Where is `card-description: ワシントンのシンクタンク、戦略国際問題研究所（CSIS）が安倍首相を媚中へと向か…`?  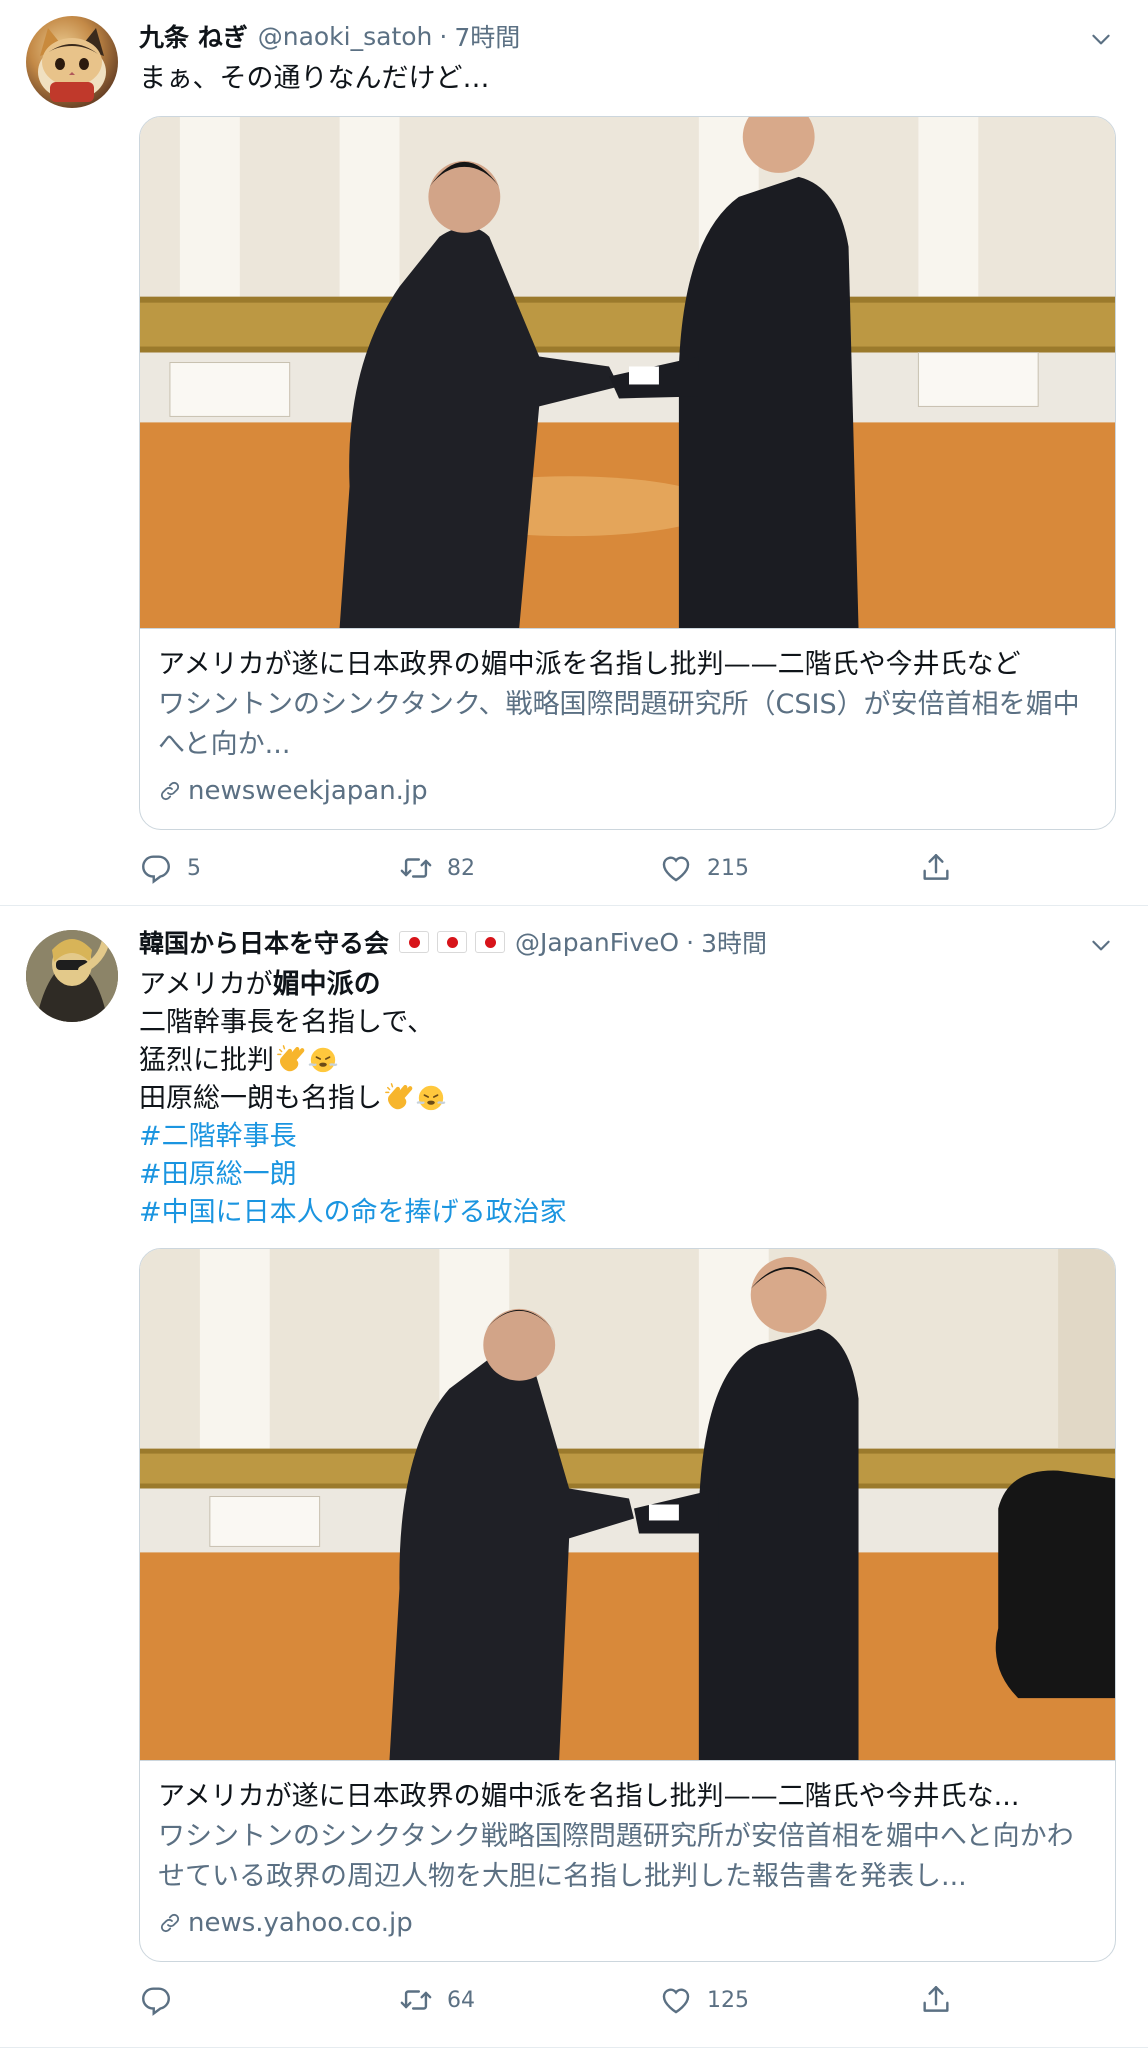
card-description: ワシントンのシンクタンク、戦略国際問題研究所（CSIS）が安倍首相を媚中へと向か… is located at coordinates (619, 724).